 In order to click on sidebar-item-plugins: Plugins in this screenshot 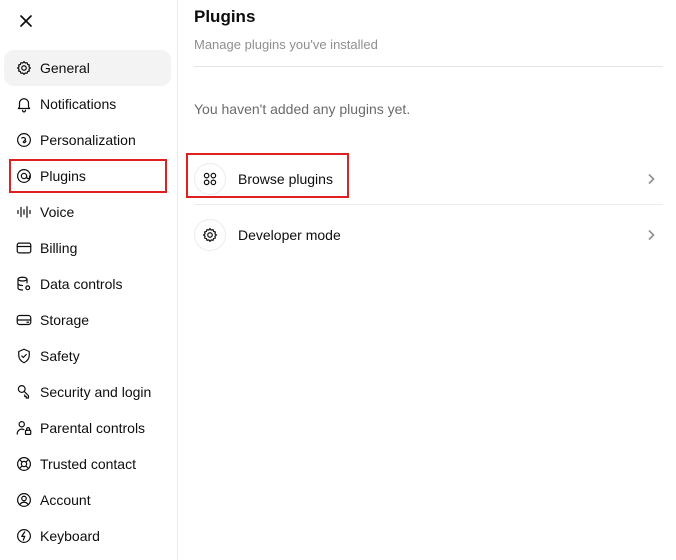, I will do `click(87, 176)`.